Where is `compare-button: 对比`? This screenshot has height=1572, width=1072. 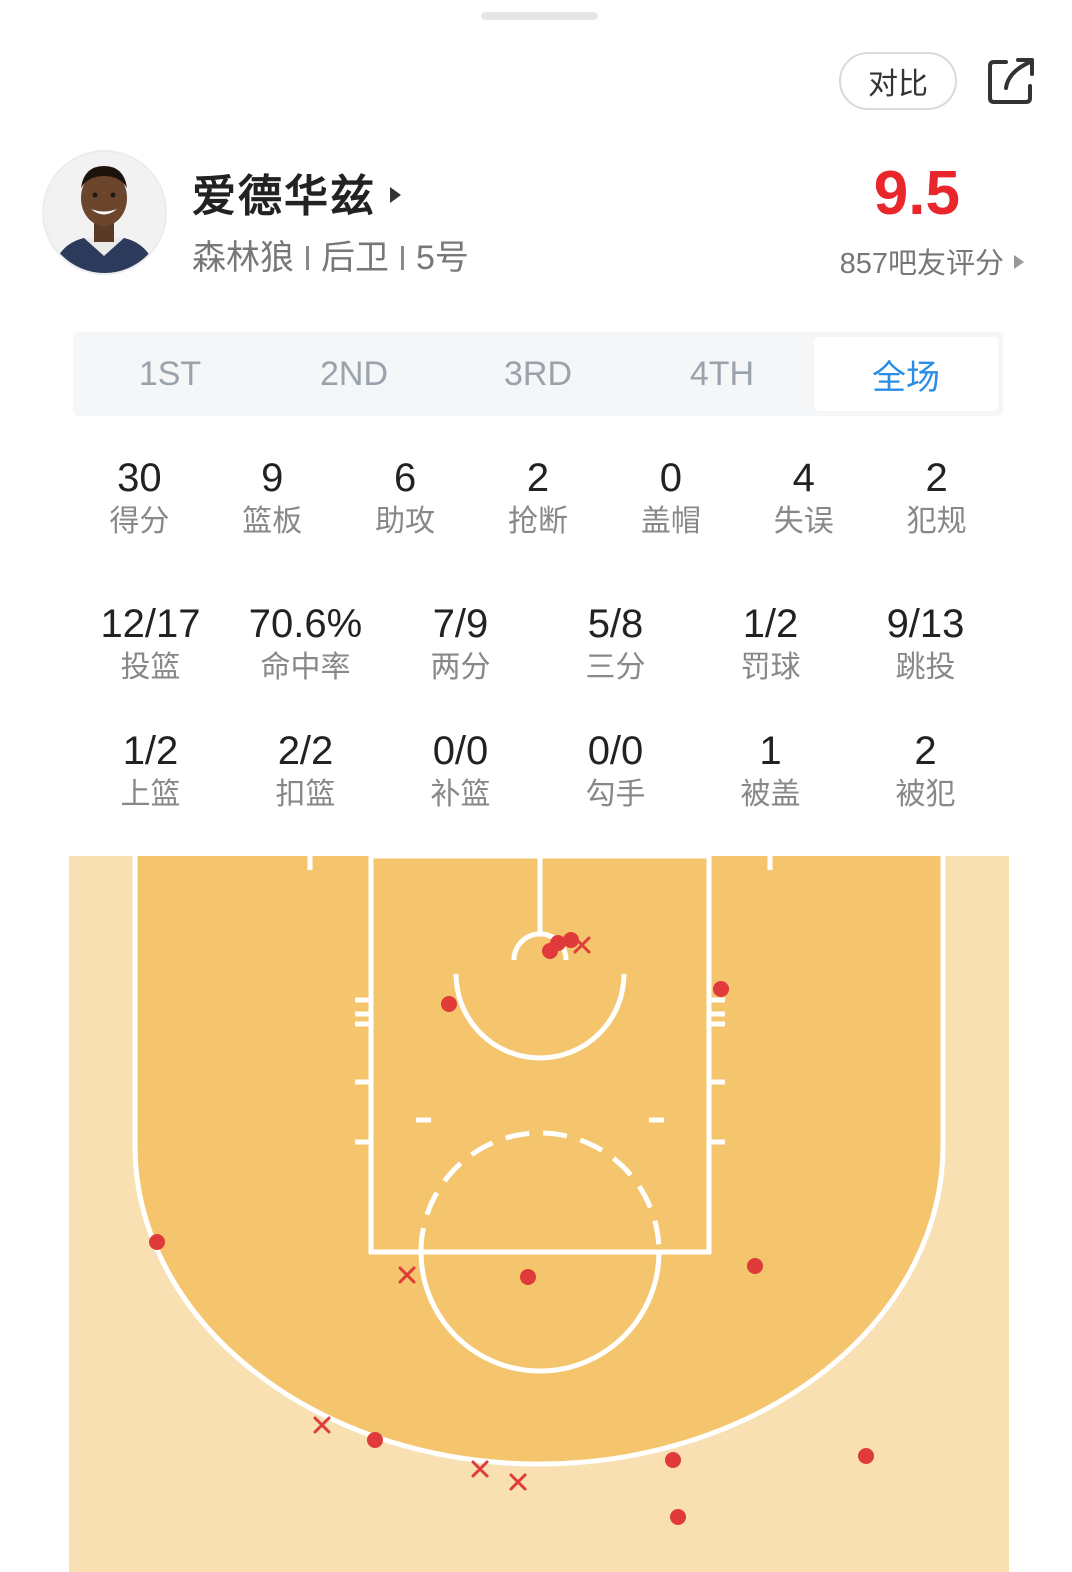 compare-button: 对比 is located at coordinates (898, 81).